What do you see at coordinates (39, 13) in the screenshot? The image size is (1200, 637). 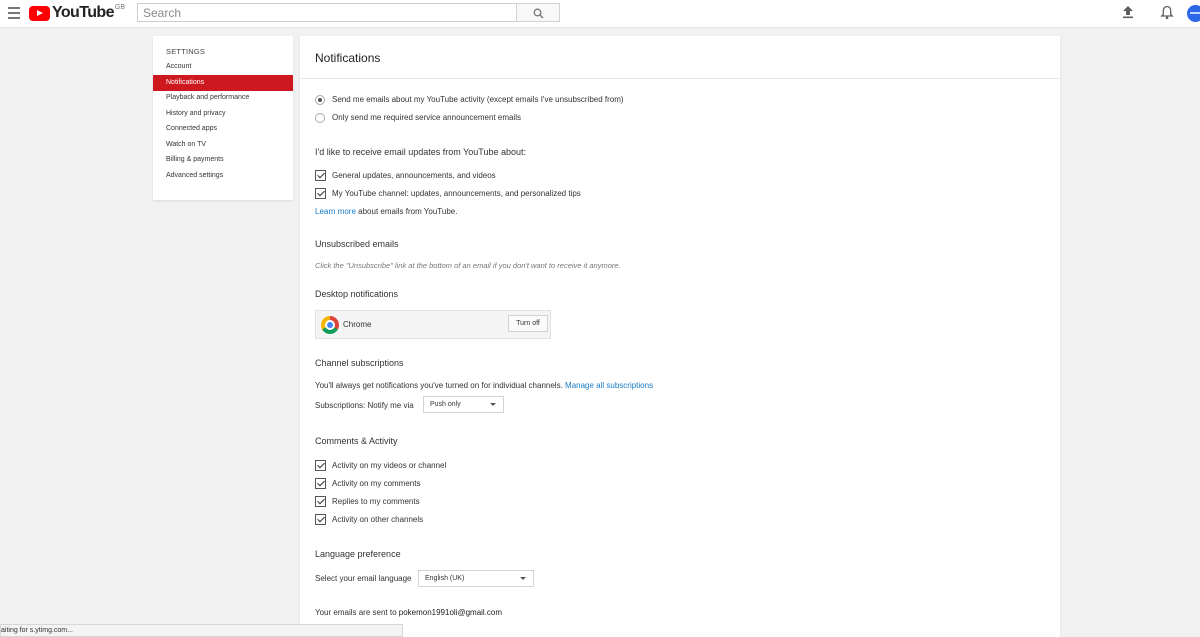 I see `youtube-play-icon` at bounding box center [39, 13].